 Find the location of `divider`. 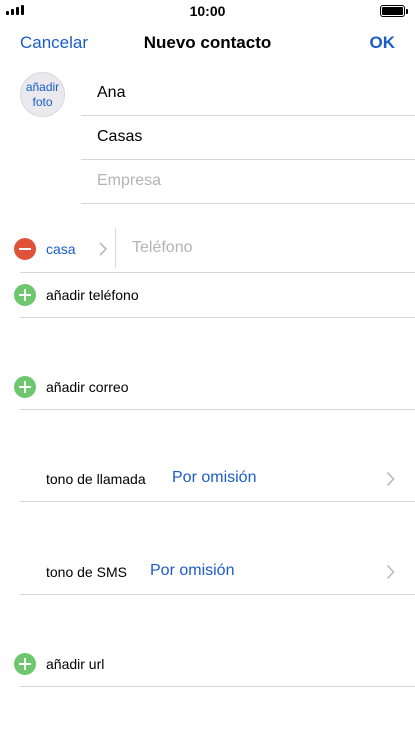

divider is located at coordinates (115, 248).